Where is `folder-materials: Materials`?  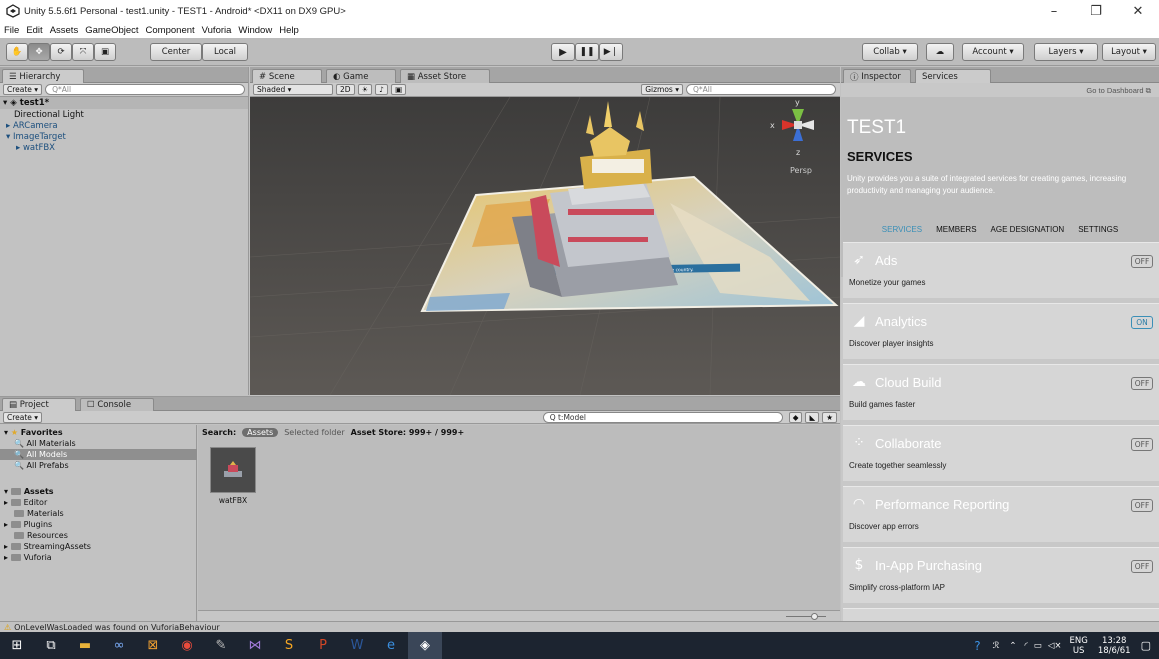
folder-materials: Materials is located at coordinates (39, 513).